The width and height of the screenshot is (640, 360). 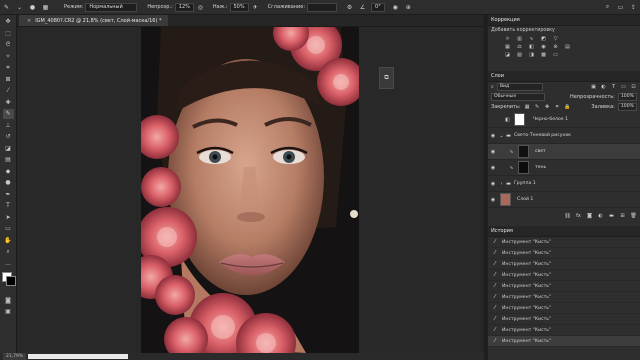 I want to click on dodge-tool-icon: ●, so click(x=8, y=183).